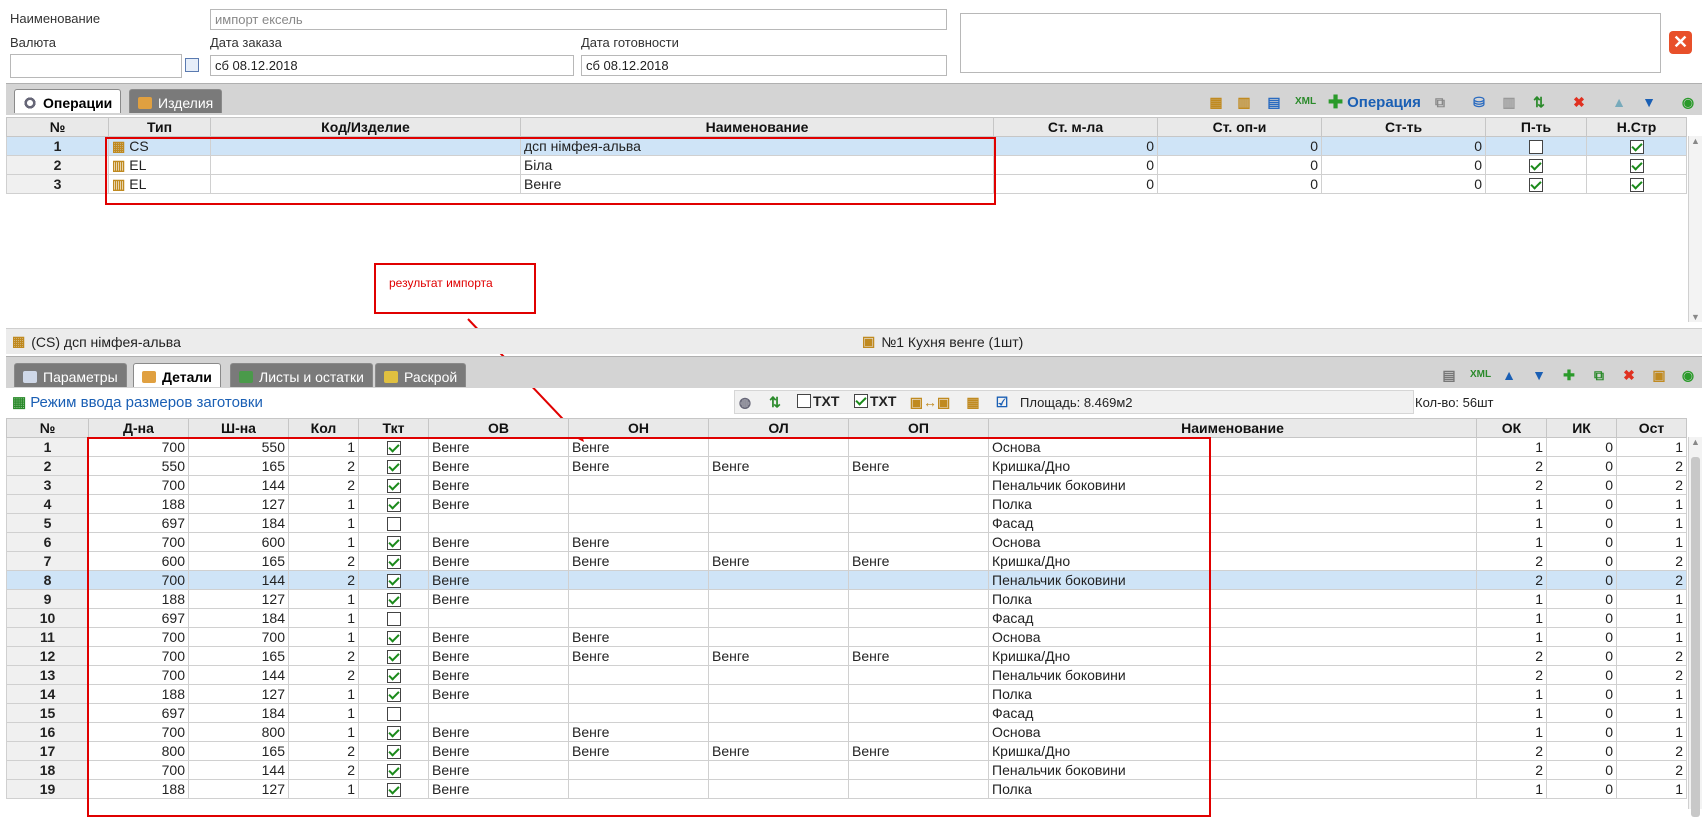  Describe the element at coordinates (1599, 375) in the screenshot. I see `duplicate-icon: ⧉` at that location.